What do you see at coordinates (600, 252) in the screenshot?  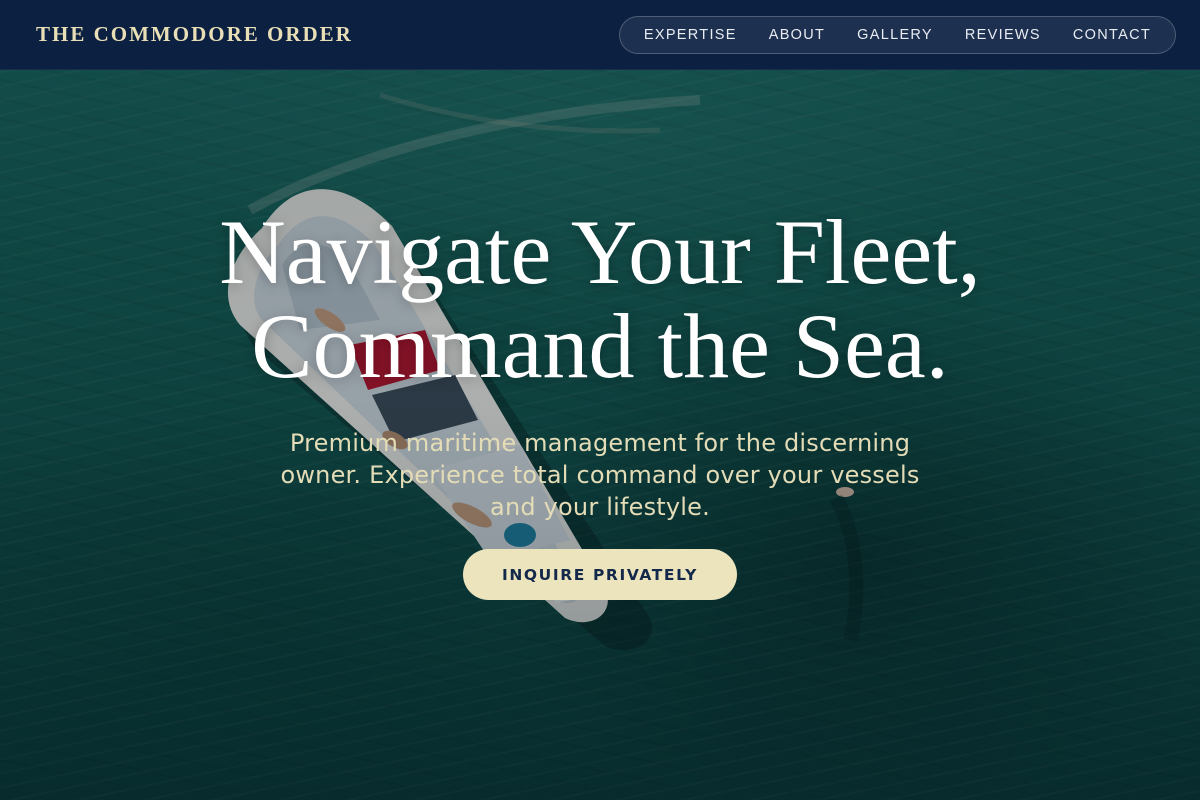 I see `hero-headline-line-1: Navigate Your Fleet,` at bounding box center [600, 252].